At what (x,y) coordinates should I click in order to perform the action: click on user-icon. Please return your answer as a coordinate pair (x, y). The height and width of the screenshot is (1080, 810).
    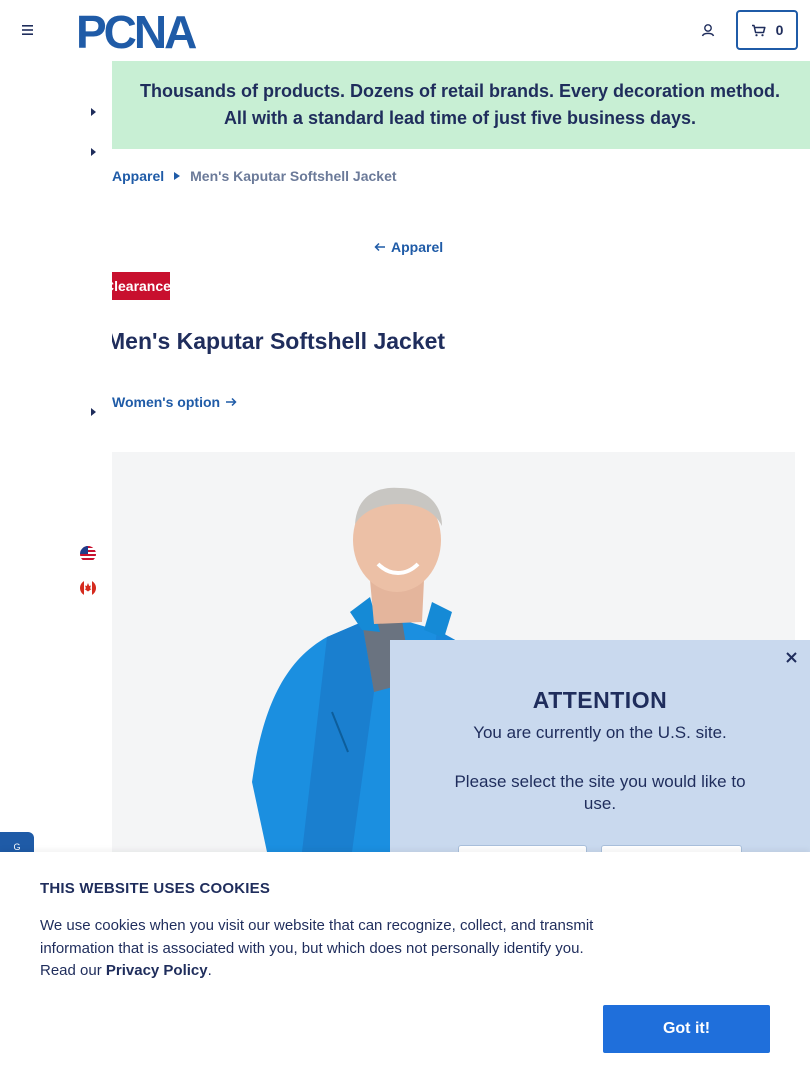
    Looking at the image, I should click on (708, 30).